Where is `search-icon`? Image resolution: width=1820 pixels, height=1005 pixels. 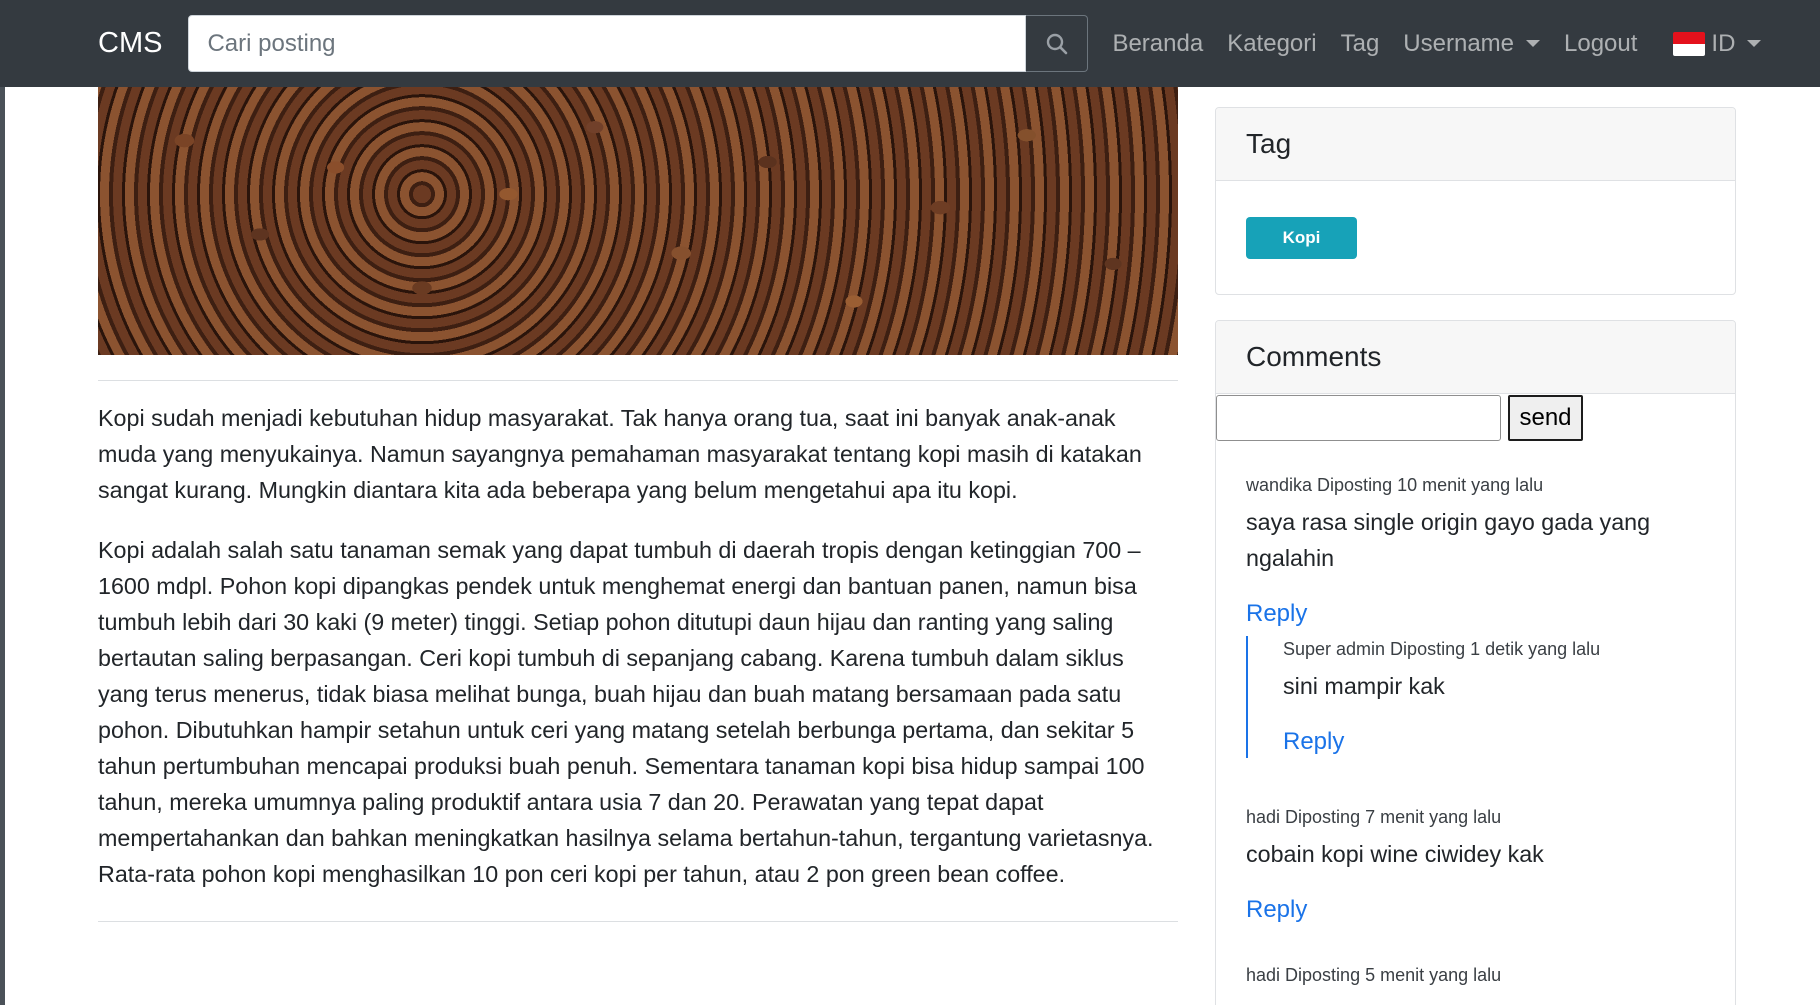
search-icon is located at coordinates (1057, 43).